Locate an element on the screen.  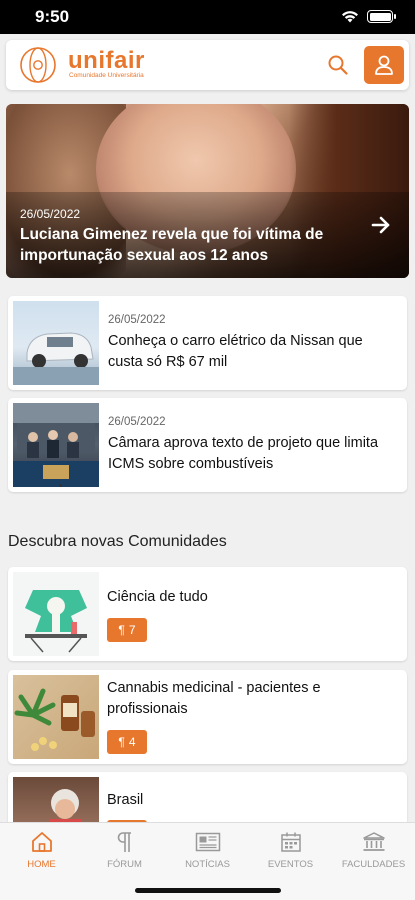
search-icon is located at coordinates (338, 65).